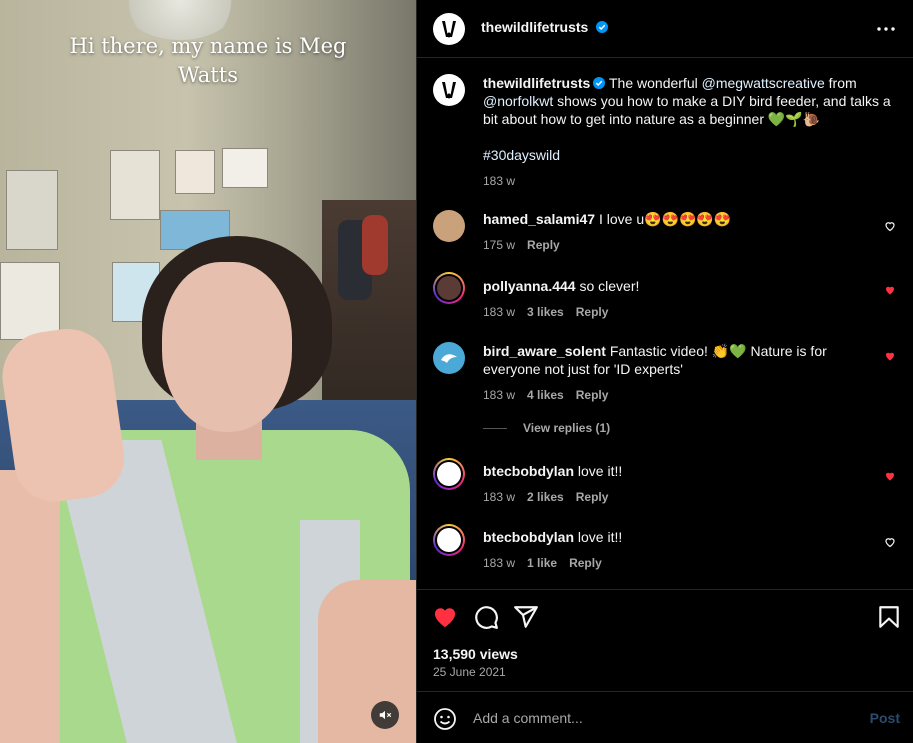 The height and width of the screenshot is (743, 913). I want to click on comment-input, so click(658, 718).